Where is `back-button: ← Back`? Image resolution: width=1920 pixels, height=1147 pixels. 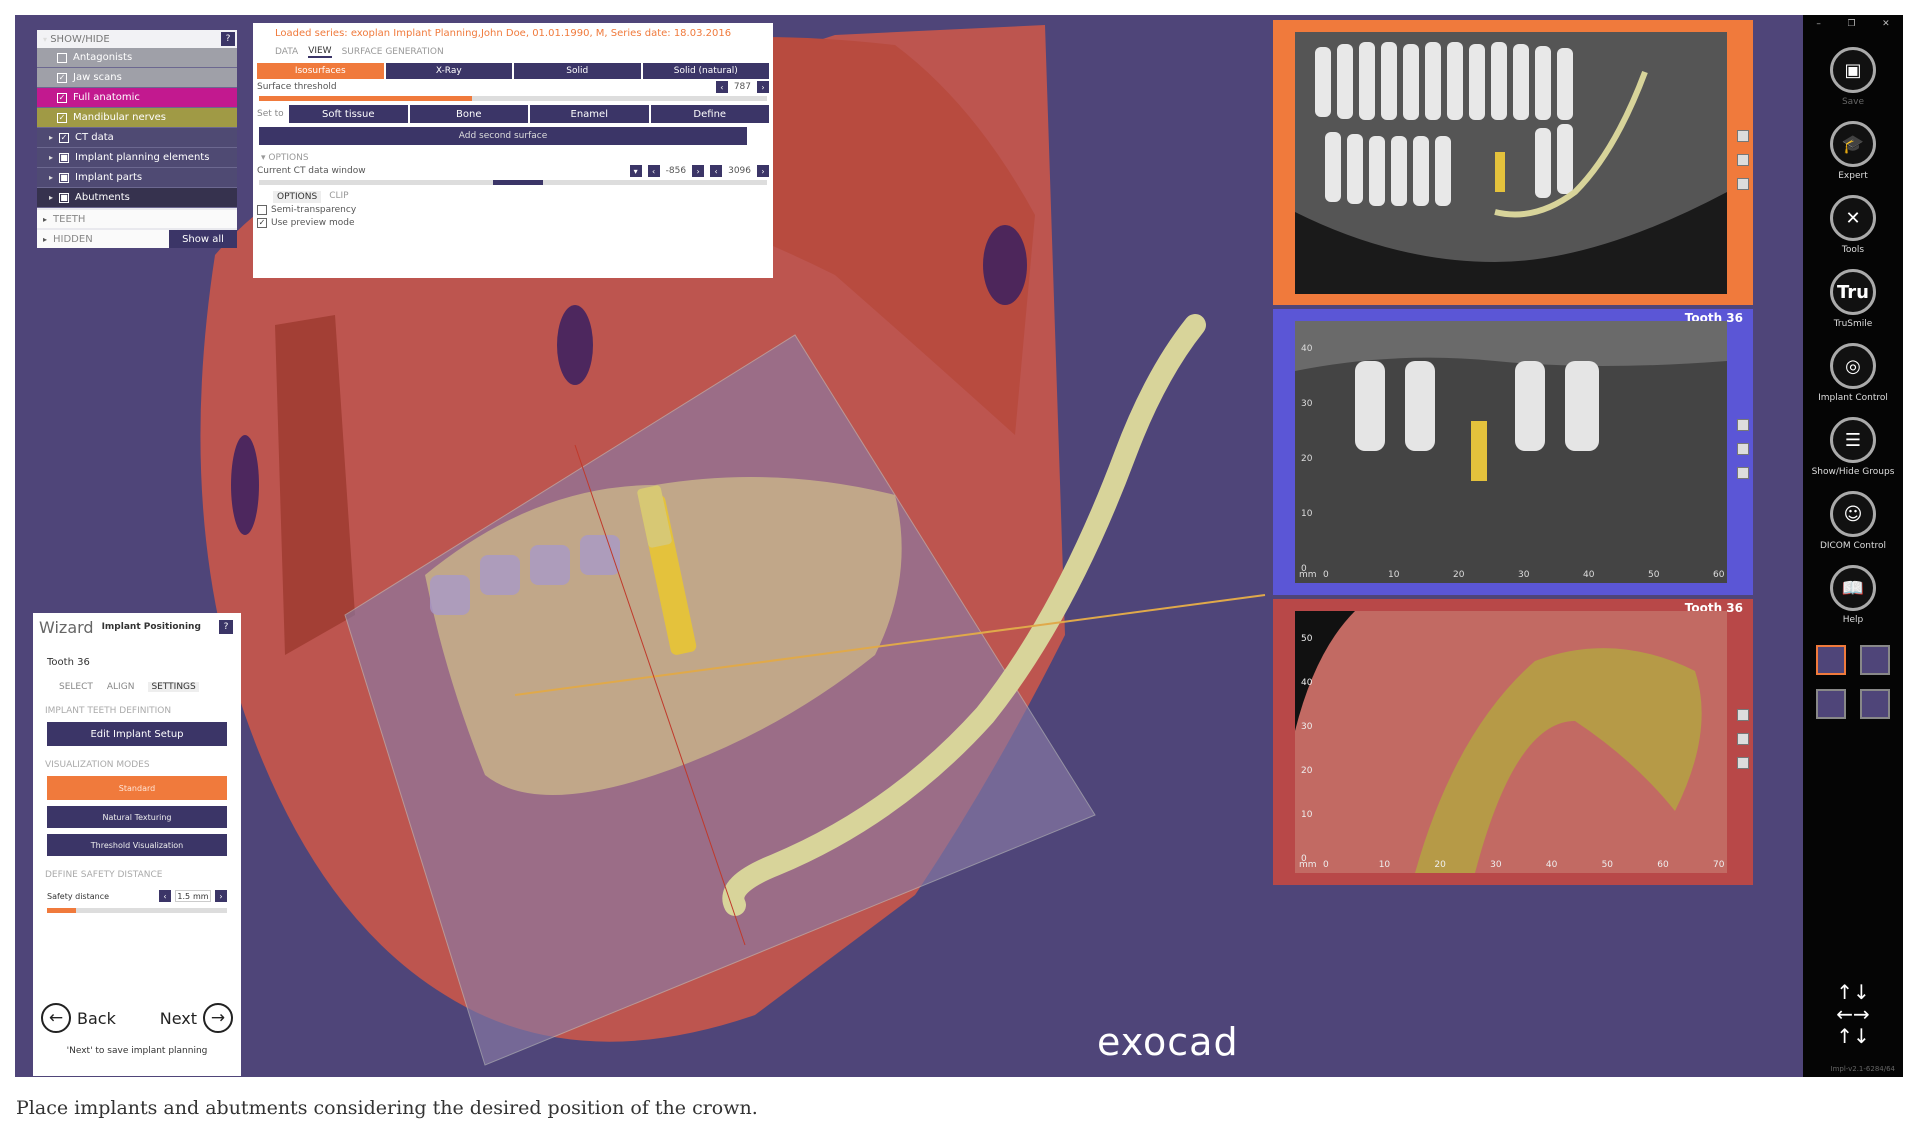 back-button: ← Back is located at coordinates (78, 1018).